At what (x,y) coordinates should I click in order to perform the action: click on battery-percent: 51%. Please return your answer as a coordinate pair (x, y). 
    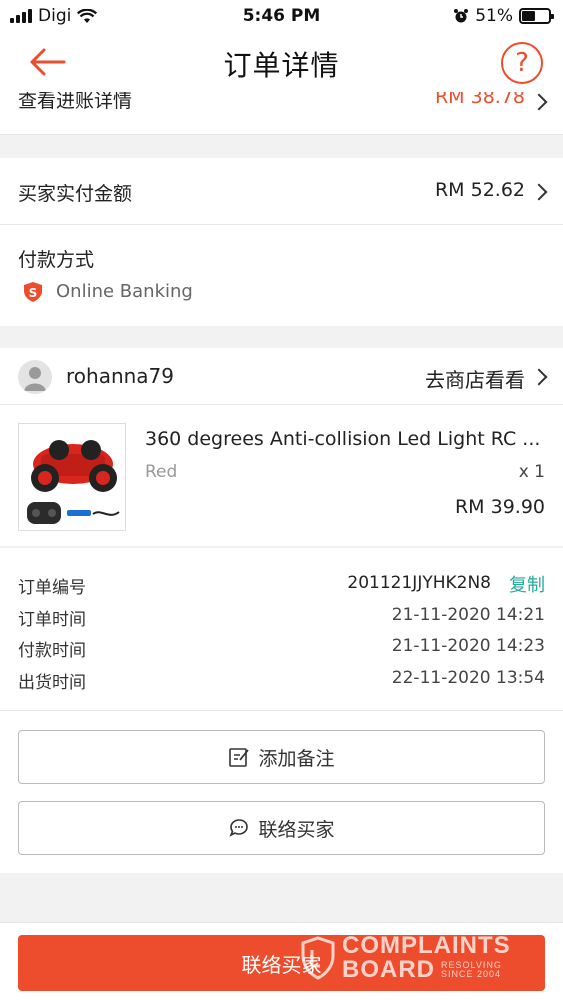
    Looking at the image, I should click on (494, 16).